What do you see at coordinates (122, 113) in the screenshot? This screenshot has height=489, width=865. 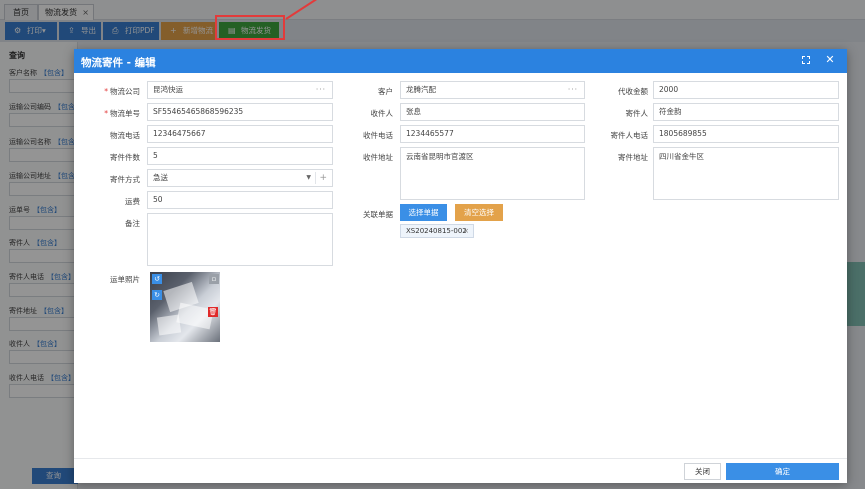 I see `tracking-label: * 物流单号` at bounding box center [122, 113].